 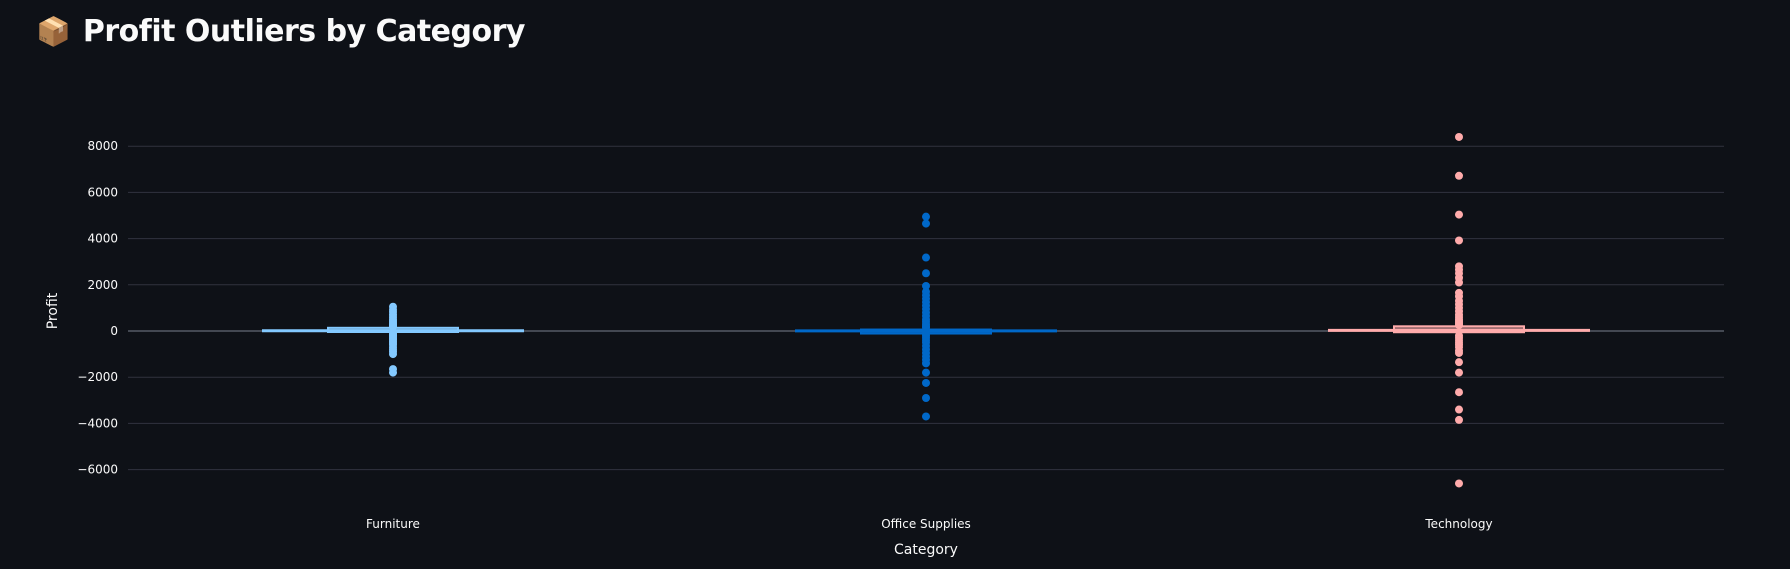 I want to click on y-axis-label: Profit, so click(x=53, y=310).